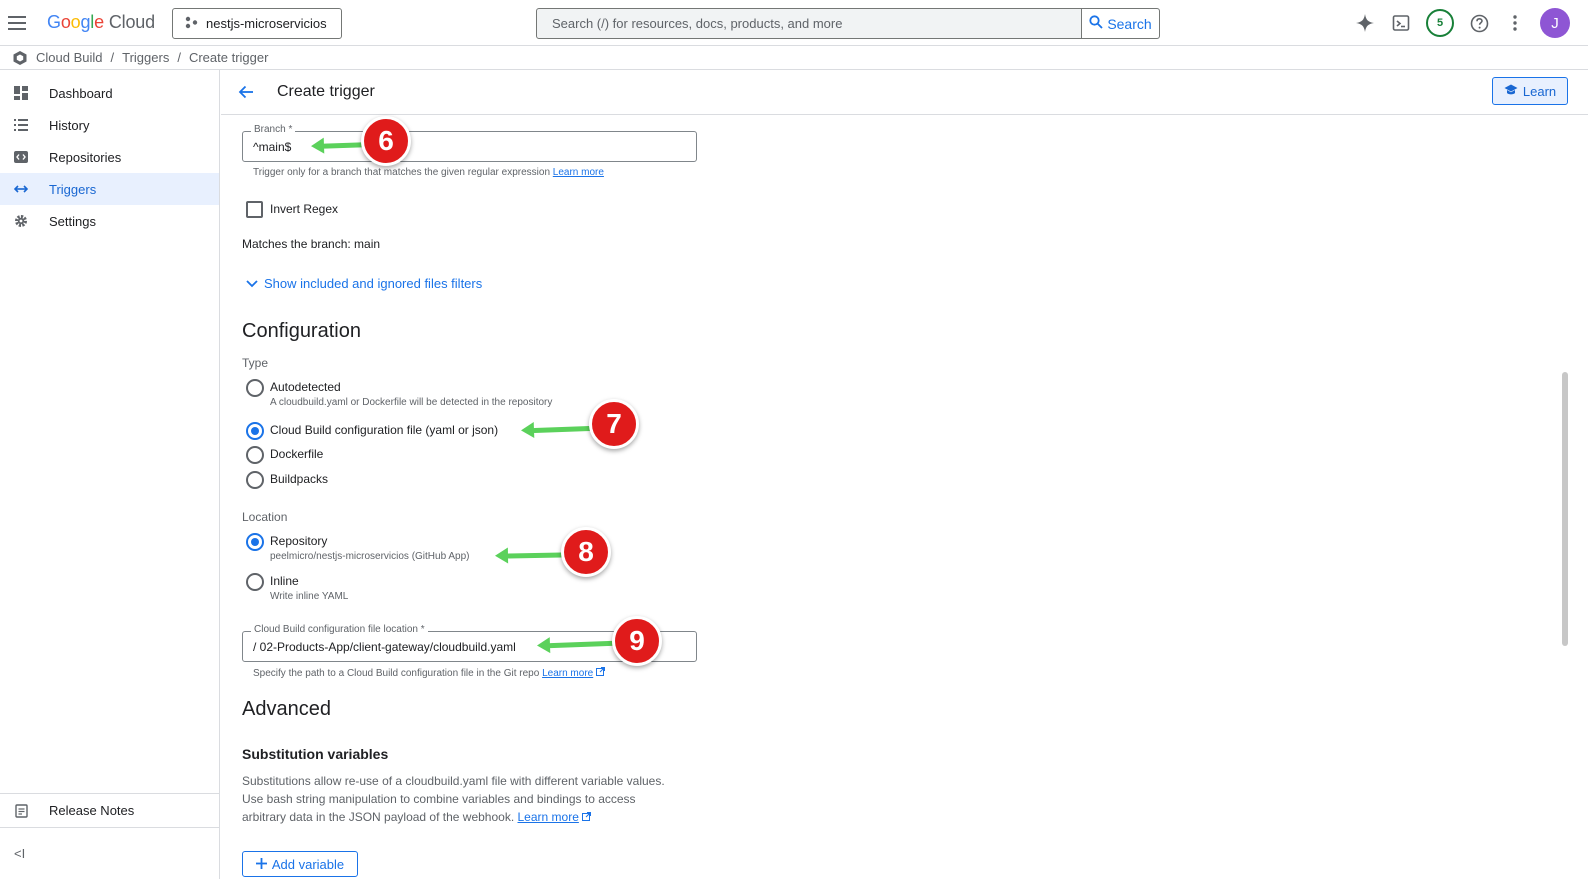 This screenshot has height=879, width=1588. What do you see at coordinates (1462, 23) in the screenshot?
I see `top-actions: 5 J` at bounding box center [1462, 23].